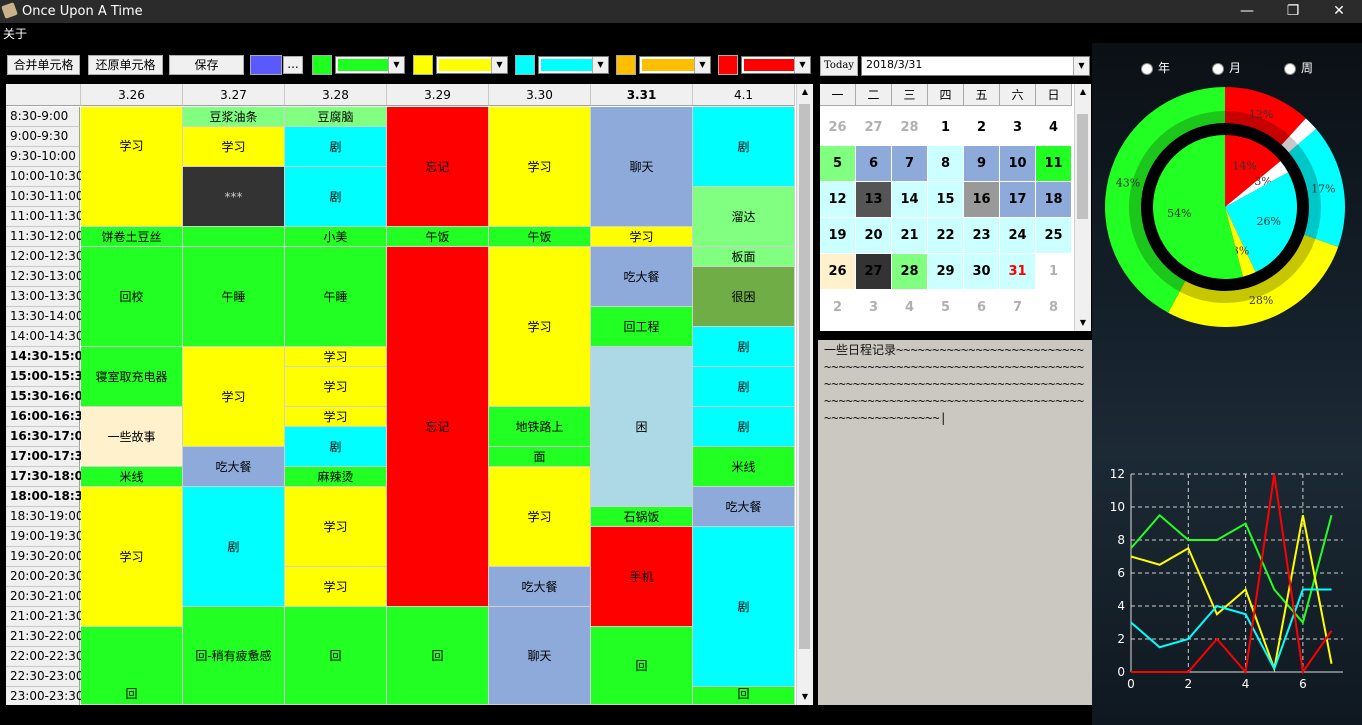 Image resolution: width=1362 pixels, height=725 pixels. What do you see at coordinates (776, 65) in the screenshot?
I see `color-select-red: ▼` at bounding box center [776, 65].